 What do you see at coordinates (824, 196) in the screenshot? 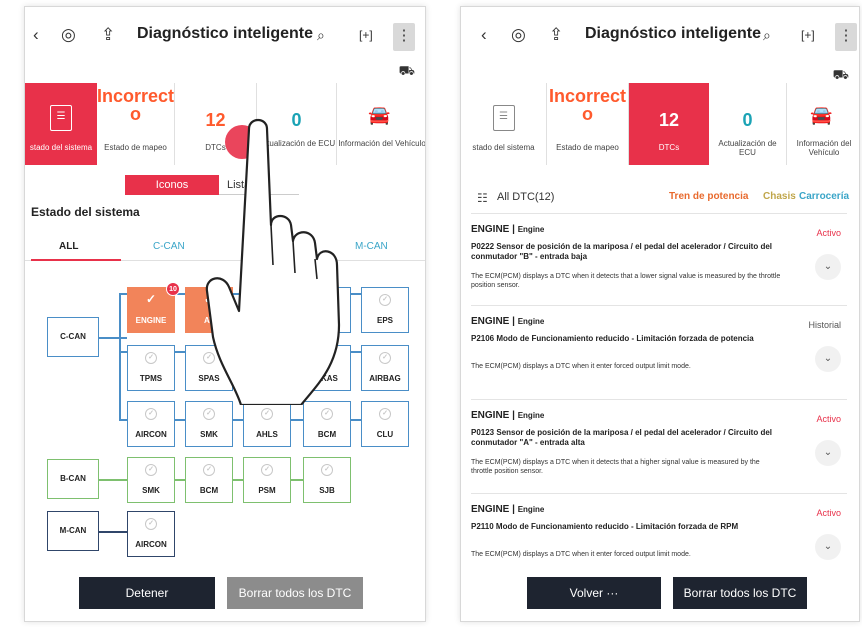
I see `filter-body: Carrocería` at bounding box center [824, 196].